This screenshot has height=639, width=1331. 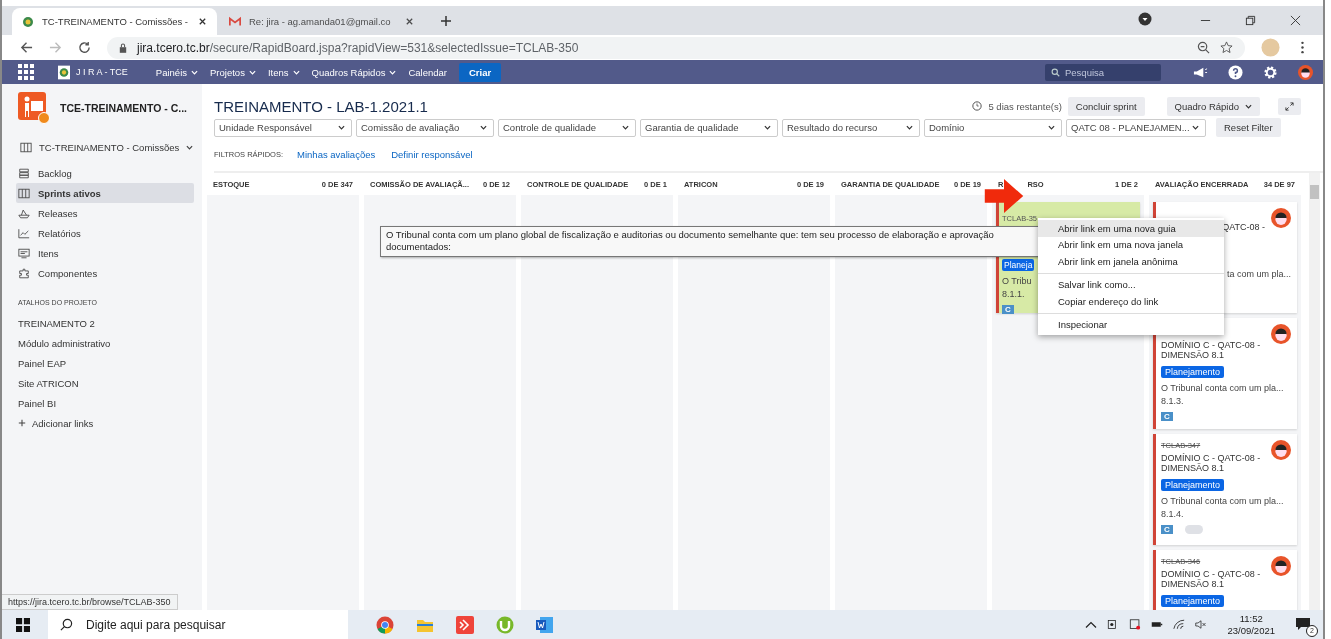 What do you see at coordinates (1193, 529) in the screenshot?
I see `estimate-pill` at bounding box center [1193, 529].